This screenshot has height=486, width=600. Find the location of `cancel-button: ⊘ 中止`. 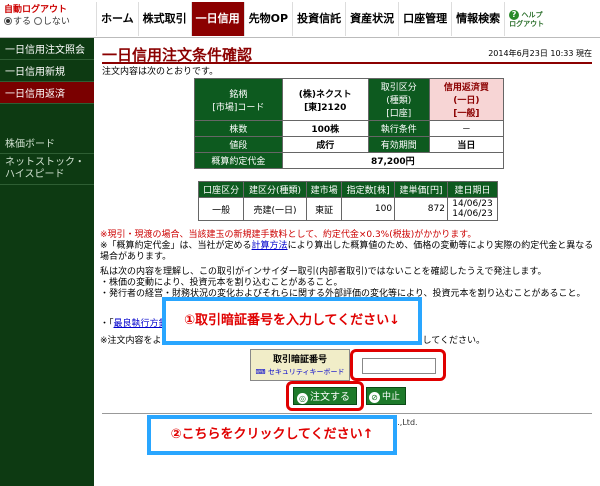

cancel-button: ⊘ 中止 is located at coordinates (386, 396).